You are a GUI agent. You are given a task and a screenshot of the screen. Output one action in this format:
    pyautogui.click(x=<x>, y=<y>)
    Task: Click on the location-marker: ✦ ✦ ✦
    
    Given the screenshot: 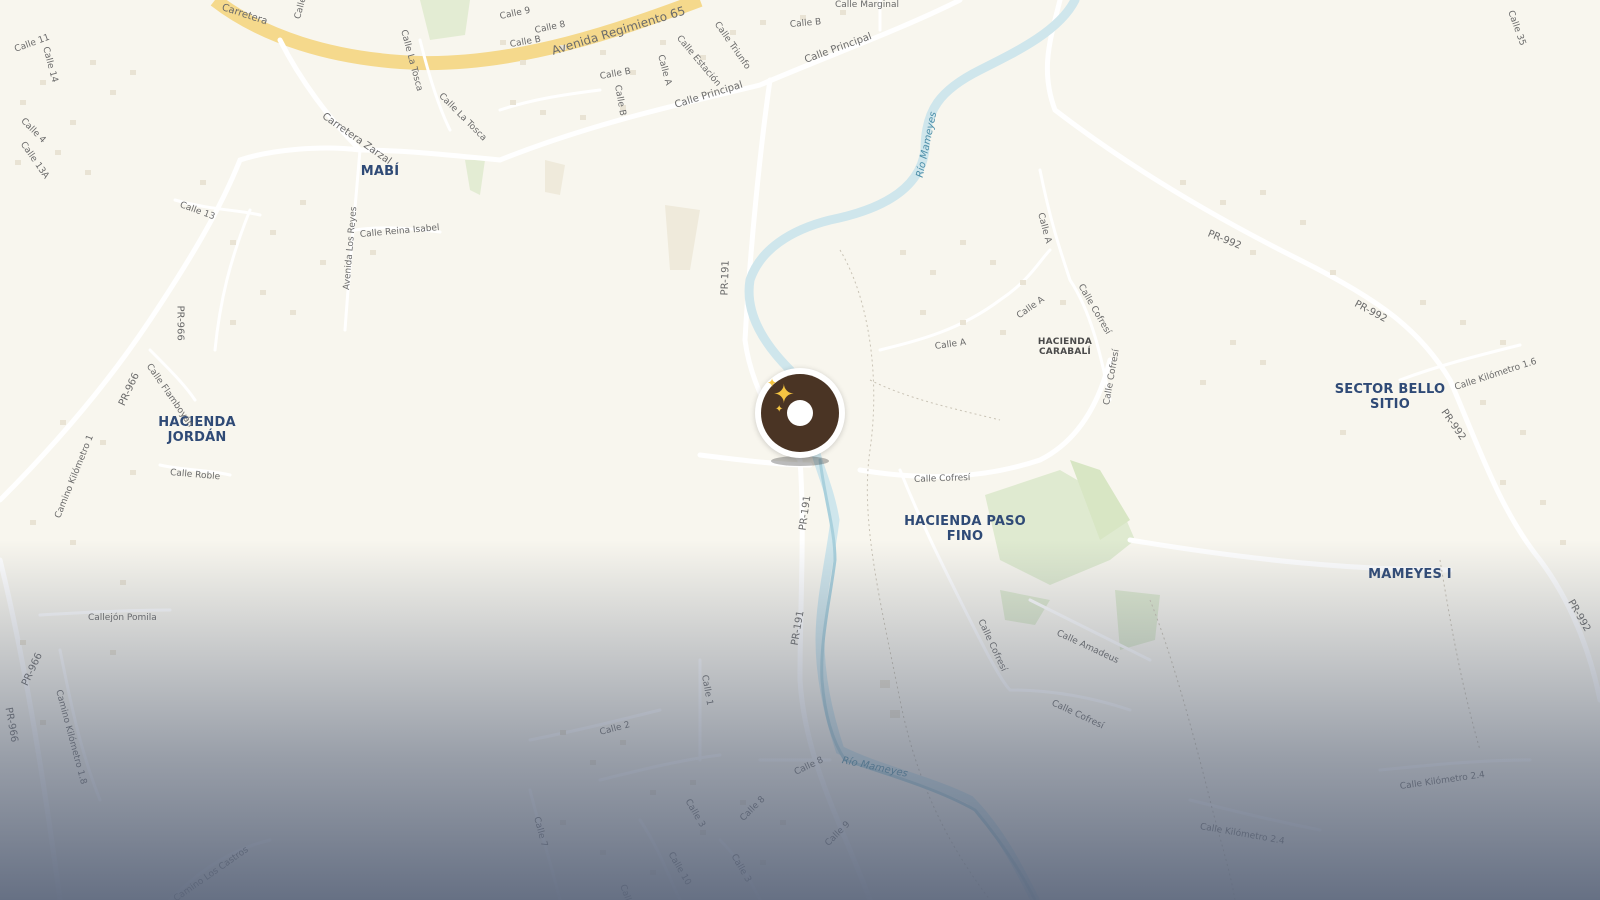 What is the action you would take?
    pyautogui.click(x=800, y=423)
    